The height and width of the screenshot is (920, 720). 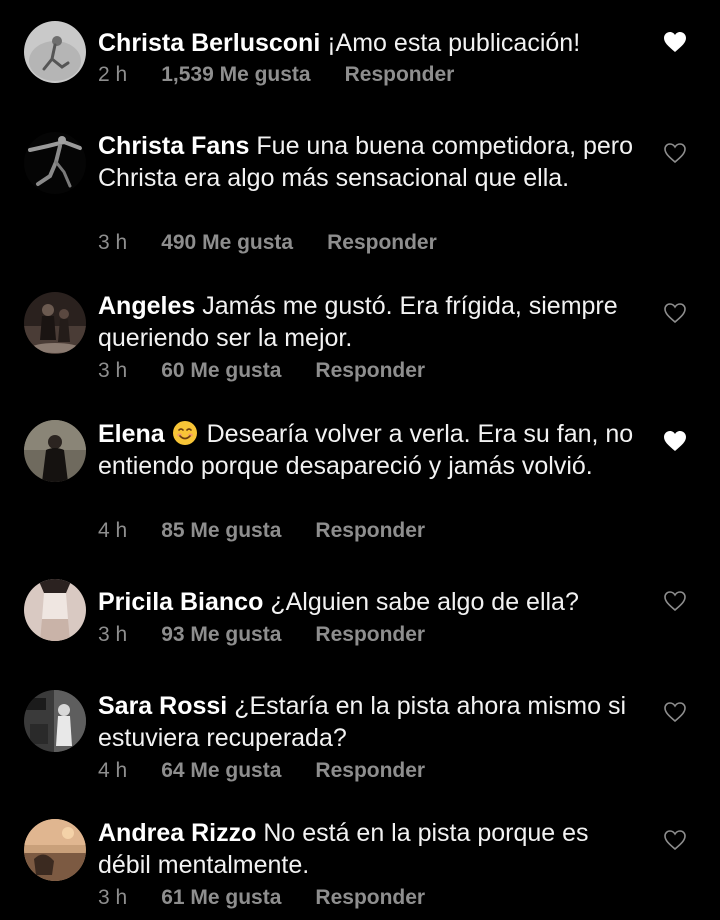 What do you see at coordinates (235, 75) in the screenshot?
I see `comment-likes-count: 1,539 Me gusta` at bounding box center [235, 75].